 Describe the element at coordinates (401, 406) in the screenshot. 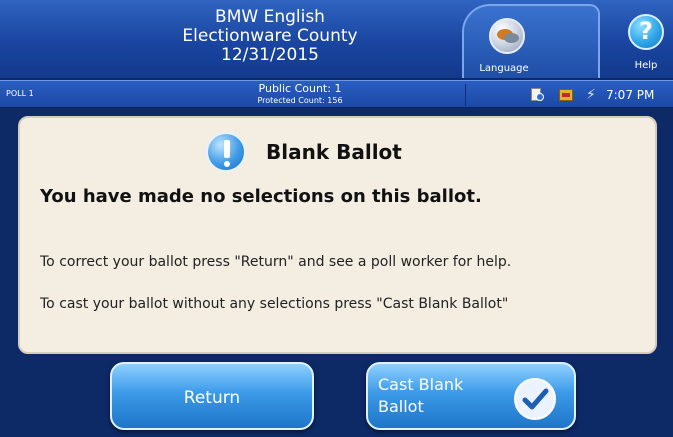

I see `cast-label-line-2: Ballot` at that location.